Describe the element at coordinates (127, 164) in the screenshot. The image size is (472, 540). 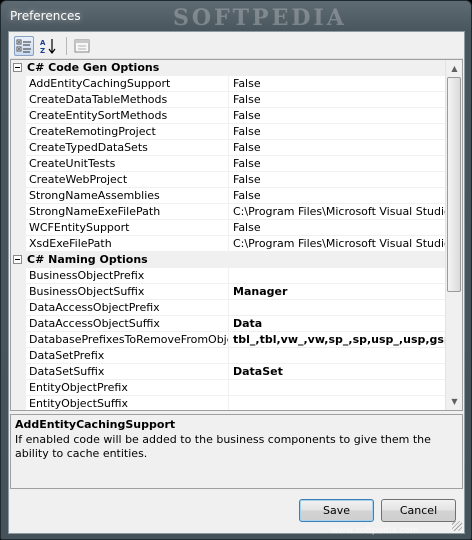
I see `property-name: CreateUnitTests` at that location.